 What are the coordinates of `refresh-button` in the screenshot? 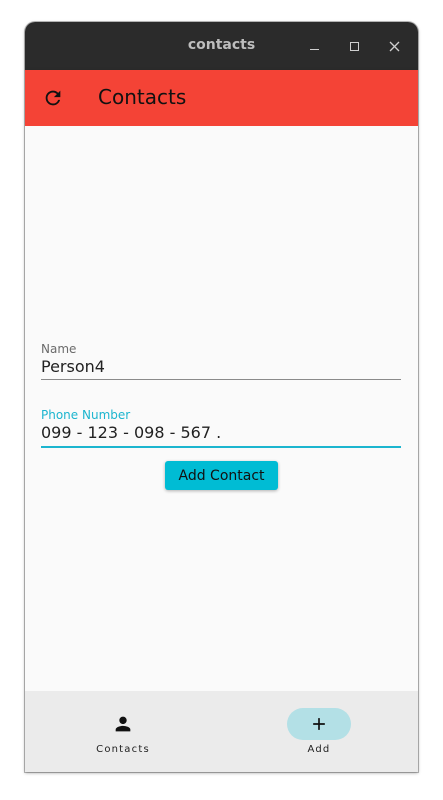 It's located at (53, 98).